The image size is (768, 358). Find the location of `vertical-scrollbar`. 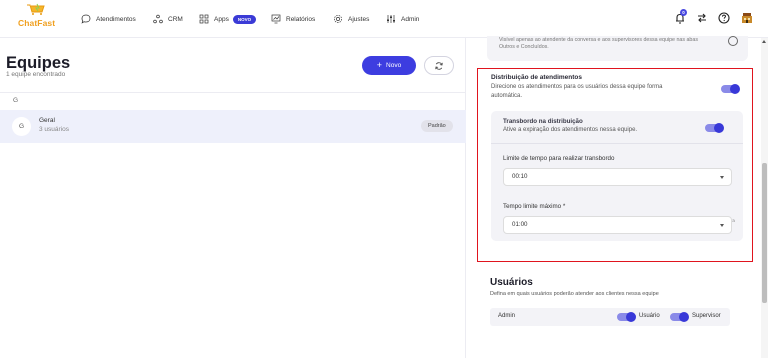

vertical-scrollbar is located at coordinates (764, 198).